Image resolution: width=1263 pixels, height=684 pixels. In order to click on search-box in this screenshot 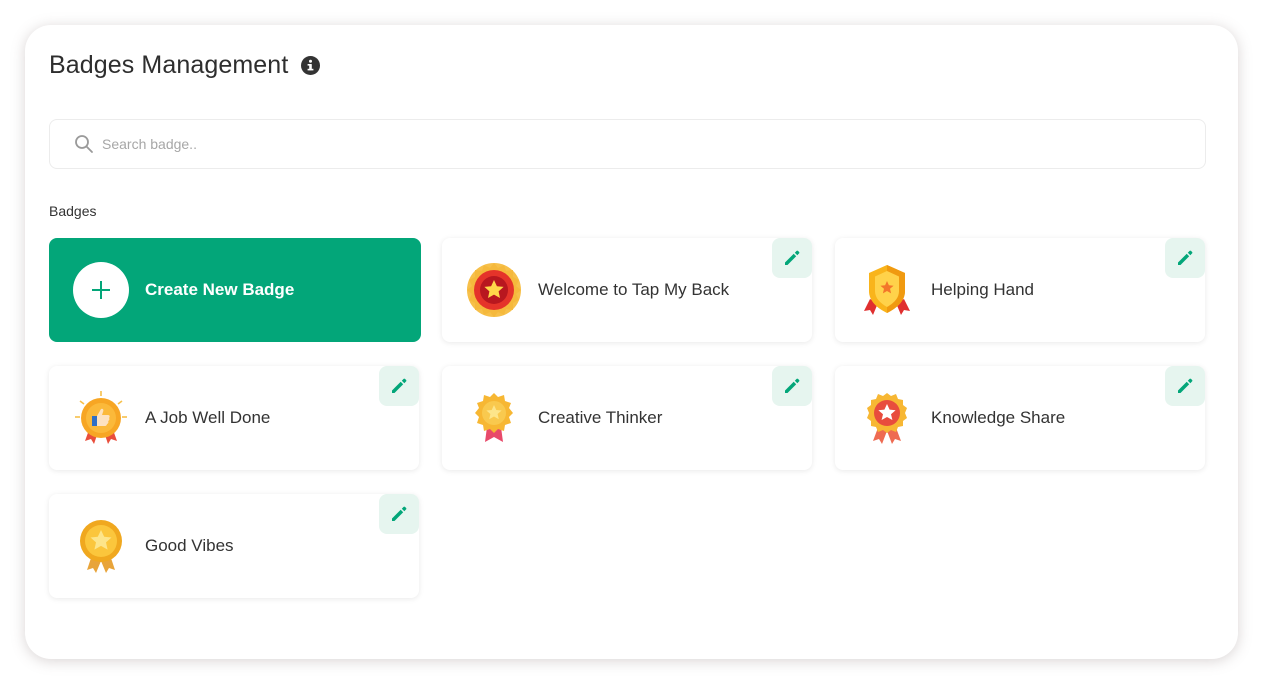, I will do `click(627, 144)`.